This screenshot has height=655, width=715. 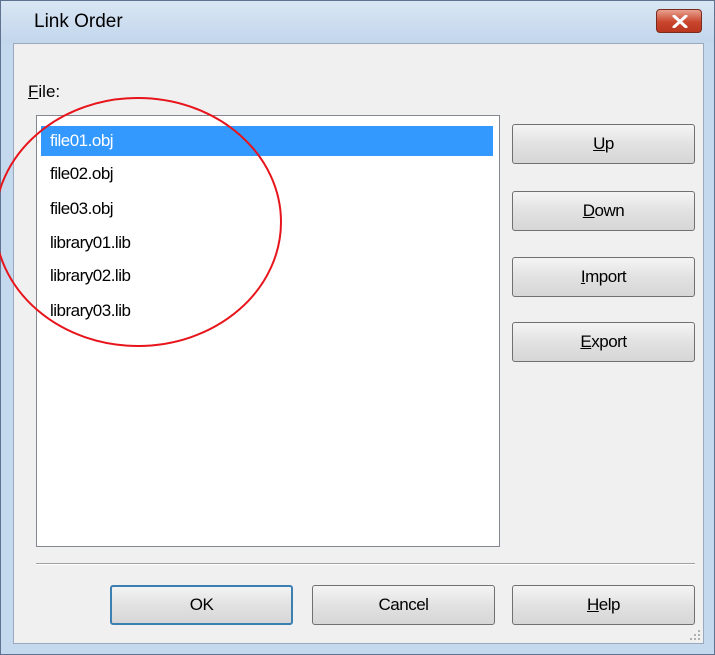 I want to click on close-button, so click(x=679, y=21).